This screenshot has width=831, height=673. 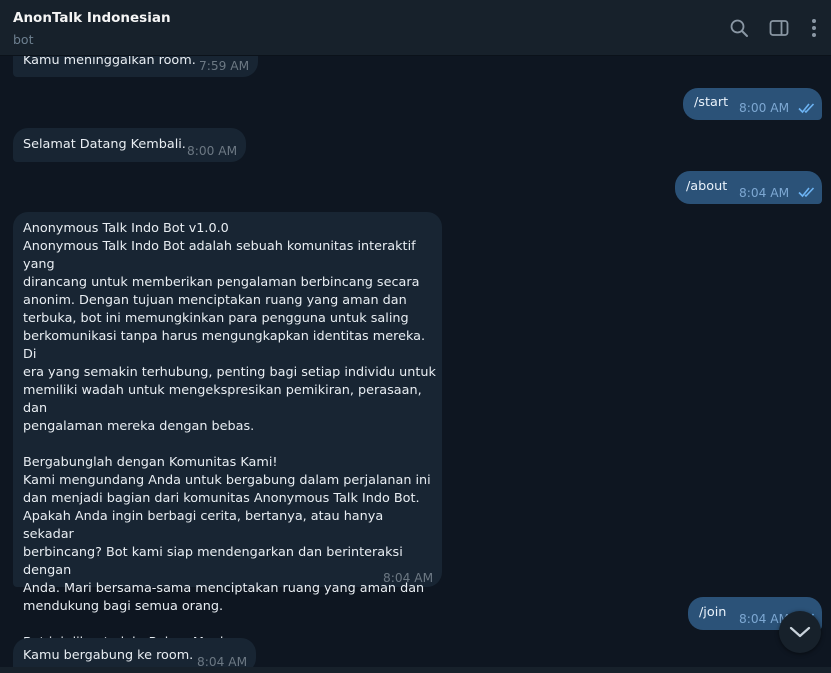 I want to click on message-text: /start, so click(x=711, y=102).